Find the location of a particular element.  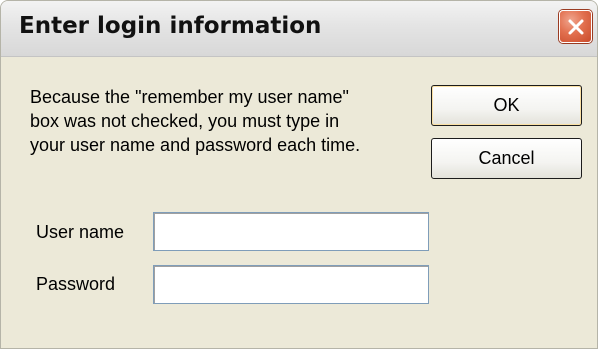

password-label: Password is located at coordinates (76, 284).